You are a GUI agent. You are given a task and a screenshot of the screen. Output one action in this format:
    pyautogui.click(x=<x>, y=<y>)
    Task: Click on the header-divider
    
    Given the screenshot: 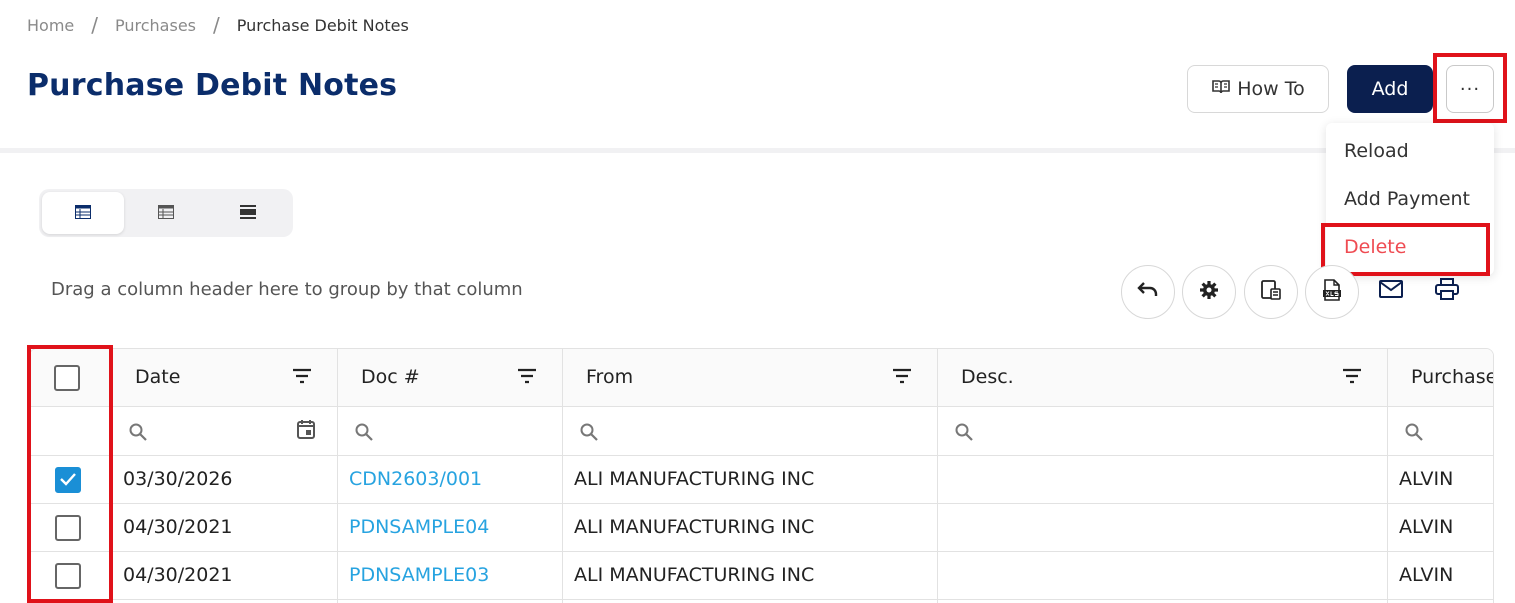 What is the action you would take?
    pyautogui.click(x=757, y=150)
    